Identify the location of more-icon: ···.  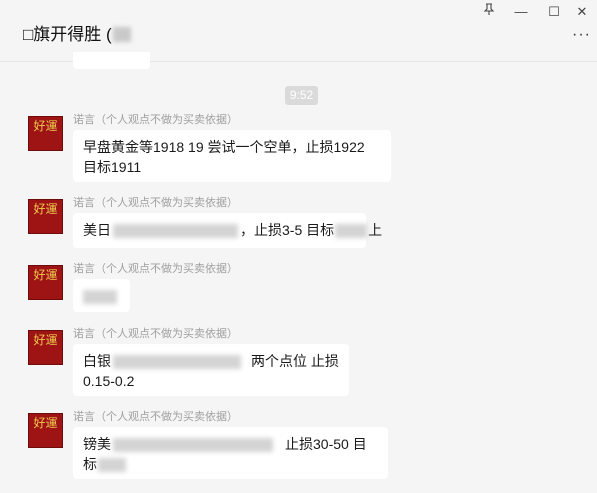
(581, 34).